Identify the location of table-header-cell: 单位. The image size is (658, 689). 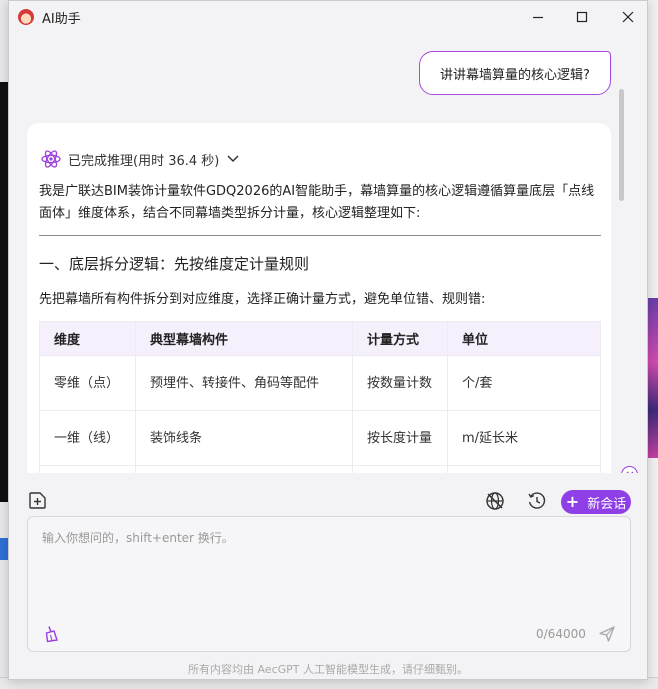
(524, 338).